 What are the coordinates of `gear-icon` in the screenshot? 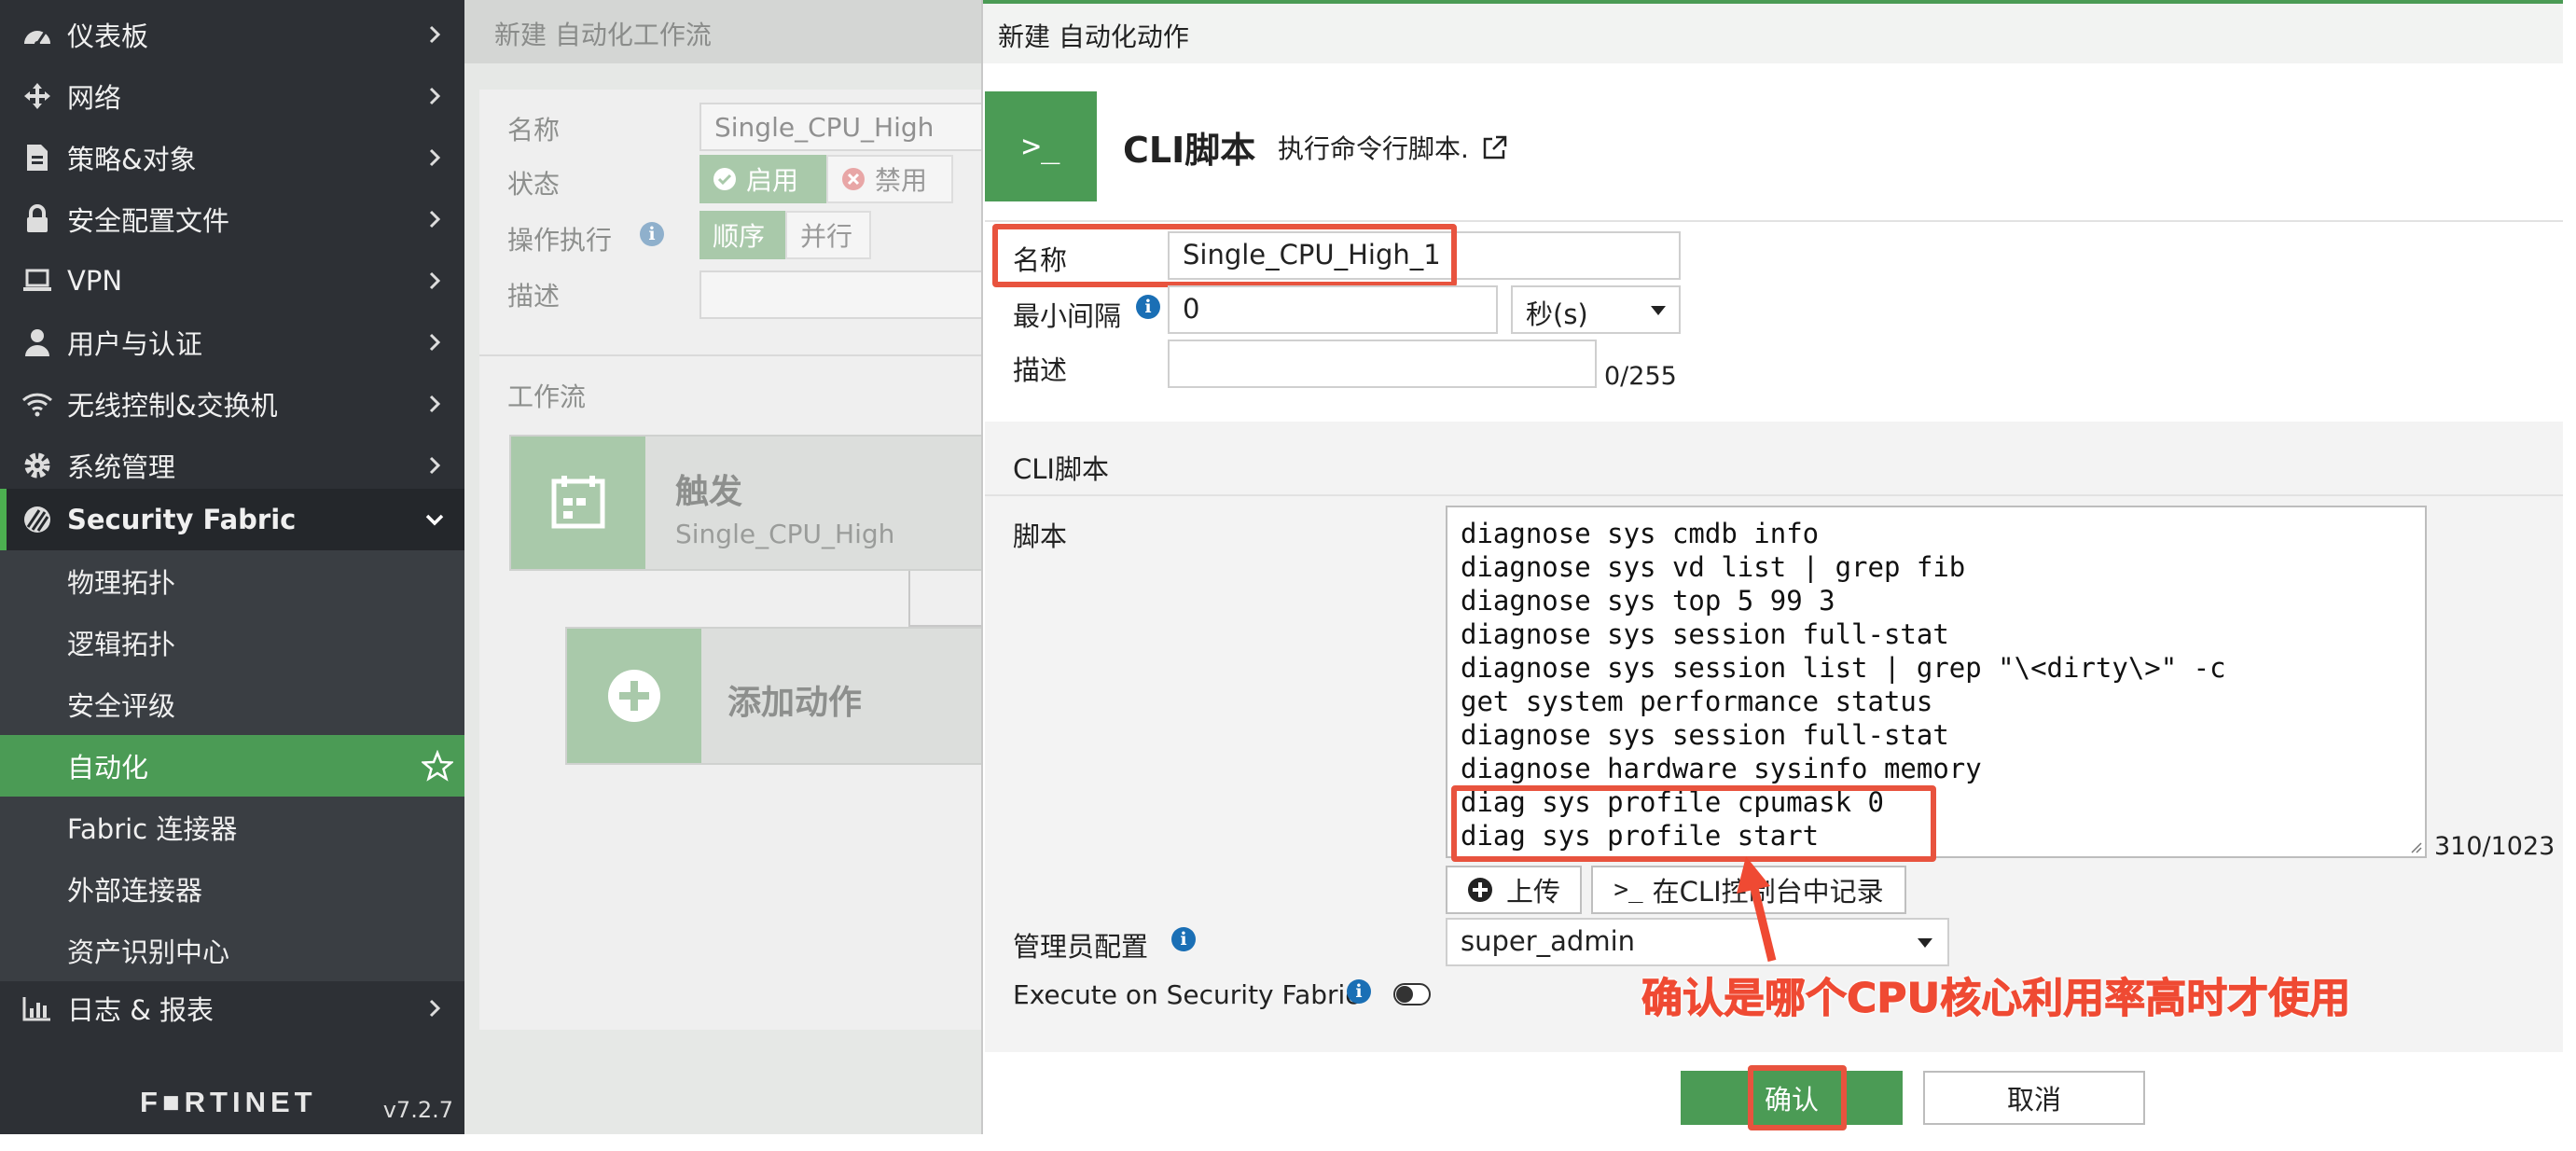 It's located at (37, 466).